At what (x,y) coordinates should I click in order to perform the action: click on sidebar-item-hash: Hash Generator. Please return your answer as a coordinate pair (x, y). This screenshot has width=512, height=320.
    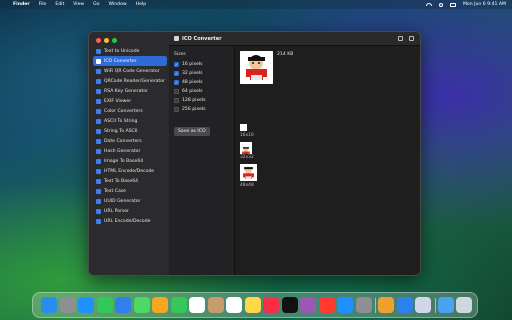
    Looking at the image, I should click on (130, 151).